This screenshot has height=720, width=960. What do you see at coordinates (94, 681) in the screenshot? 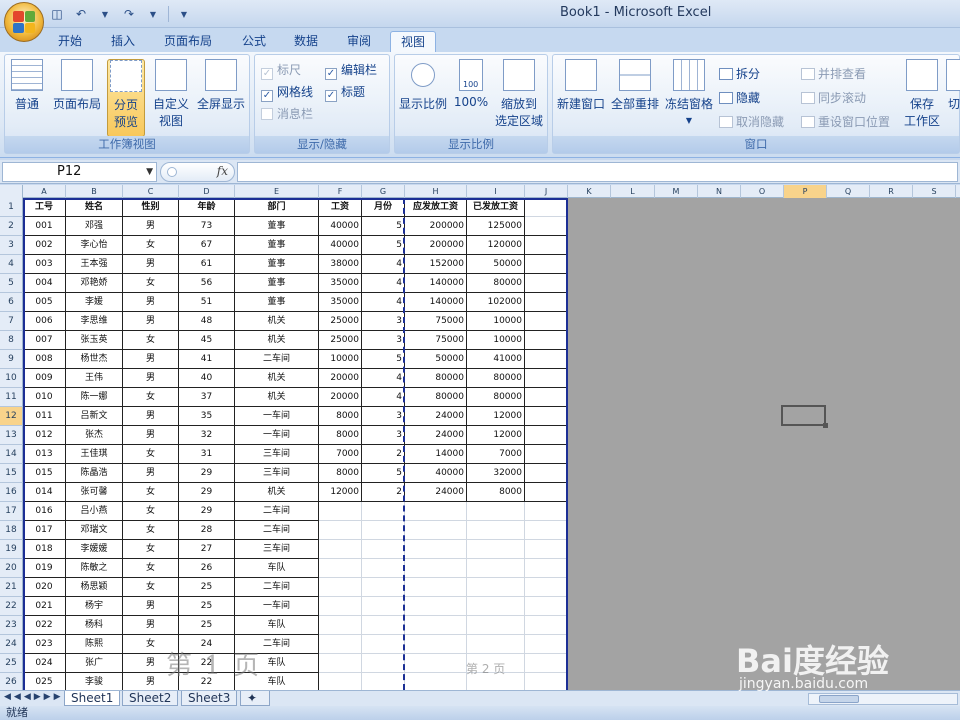
I see `table-cell: 李骏` at bounding box center [94, 681].